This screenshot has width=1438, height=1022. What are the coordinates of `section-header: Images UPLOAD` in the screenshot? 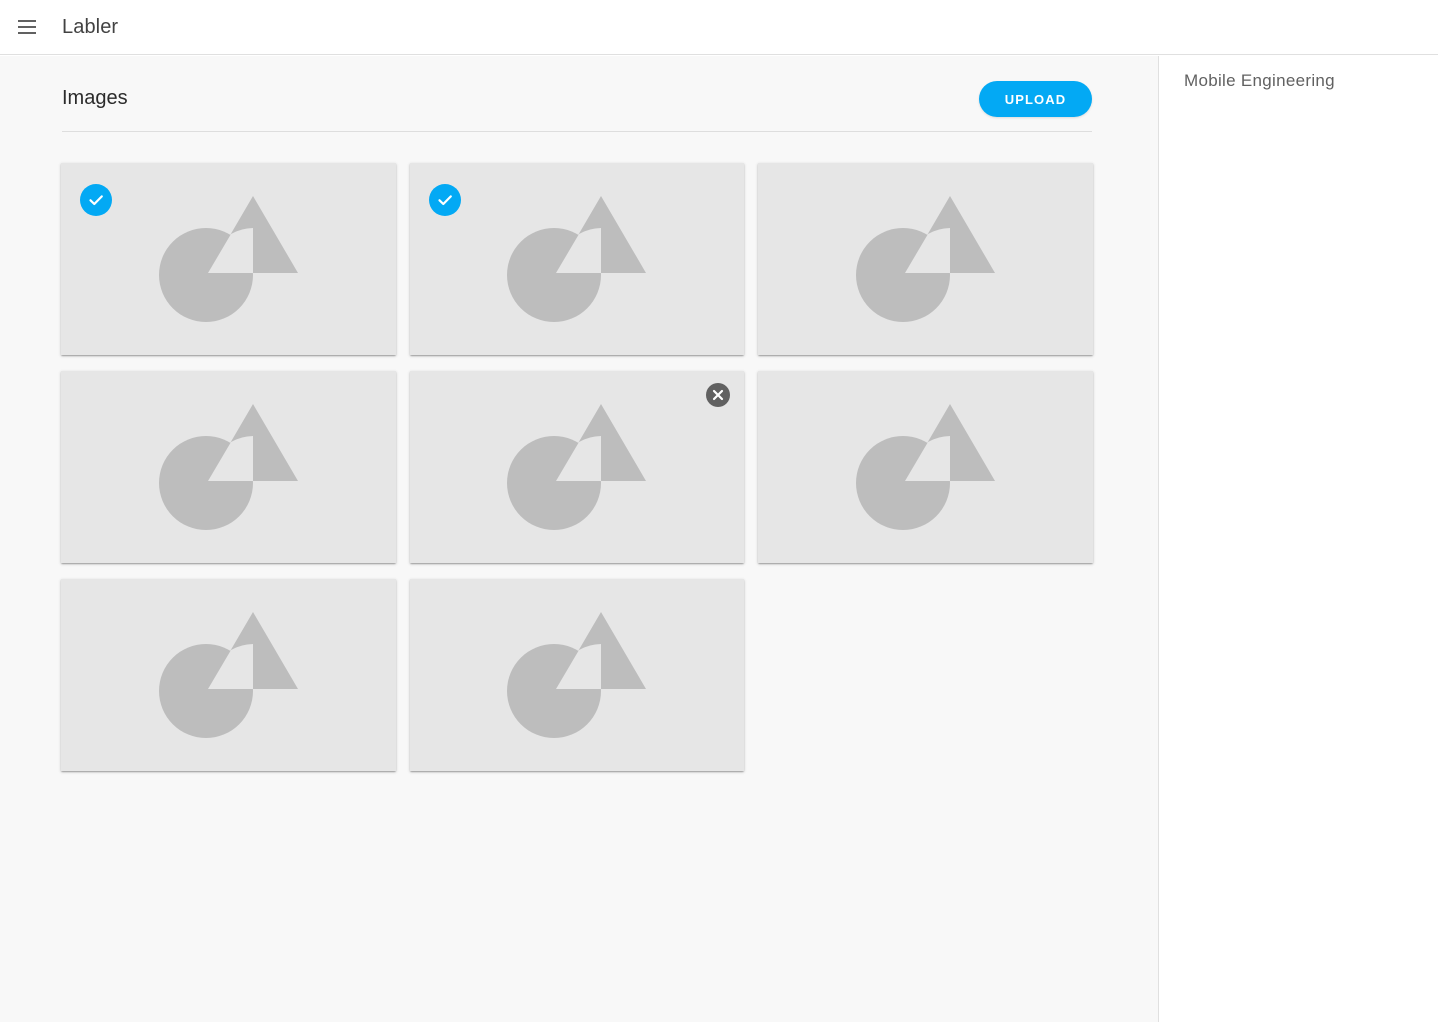 It's located at (577, 94).